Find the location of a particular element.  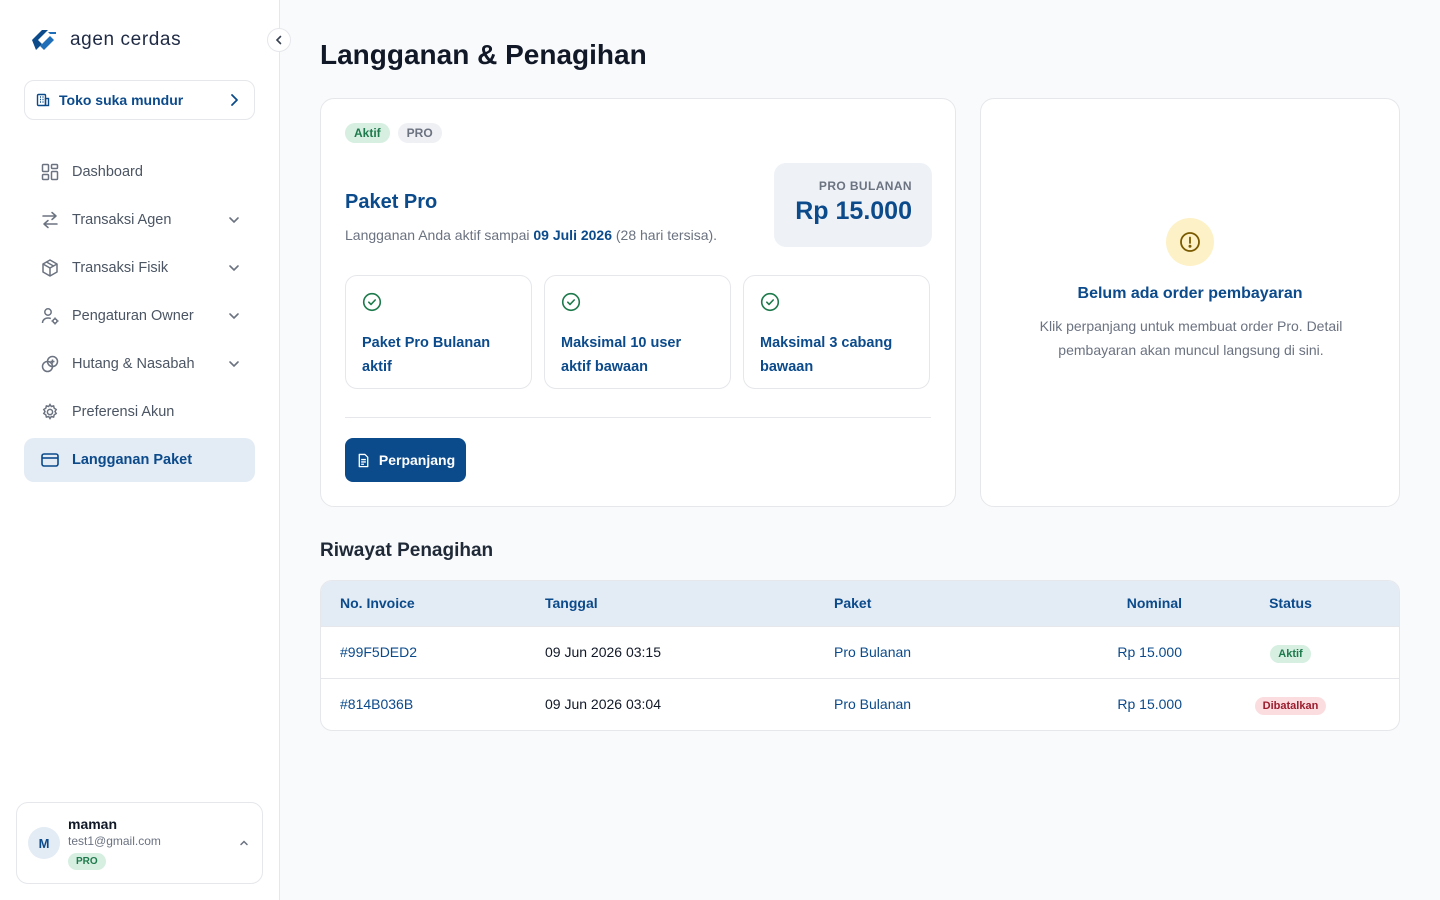

column-header-package: Paket is located at coordinates (938, 603).